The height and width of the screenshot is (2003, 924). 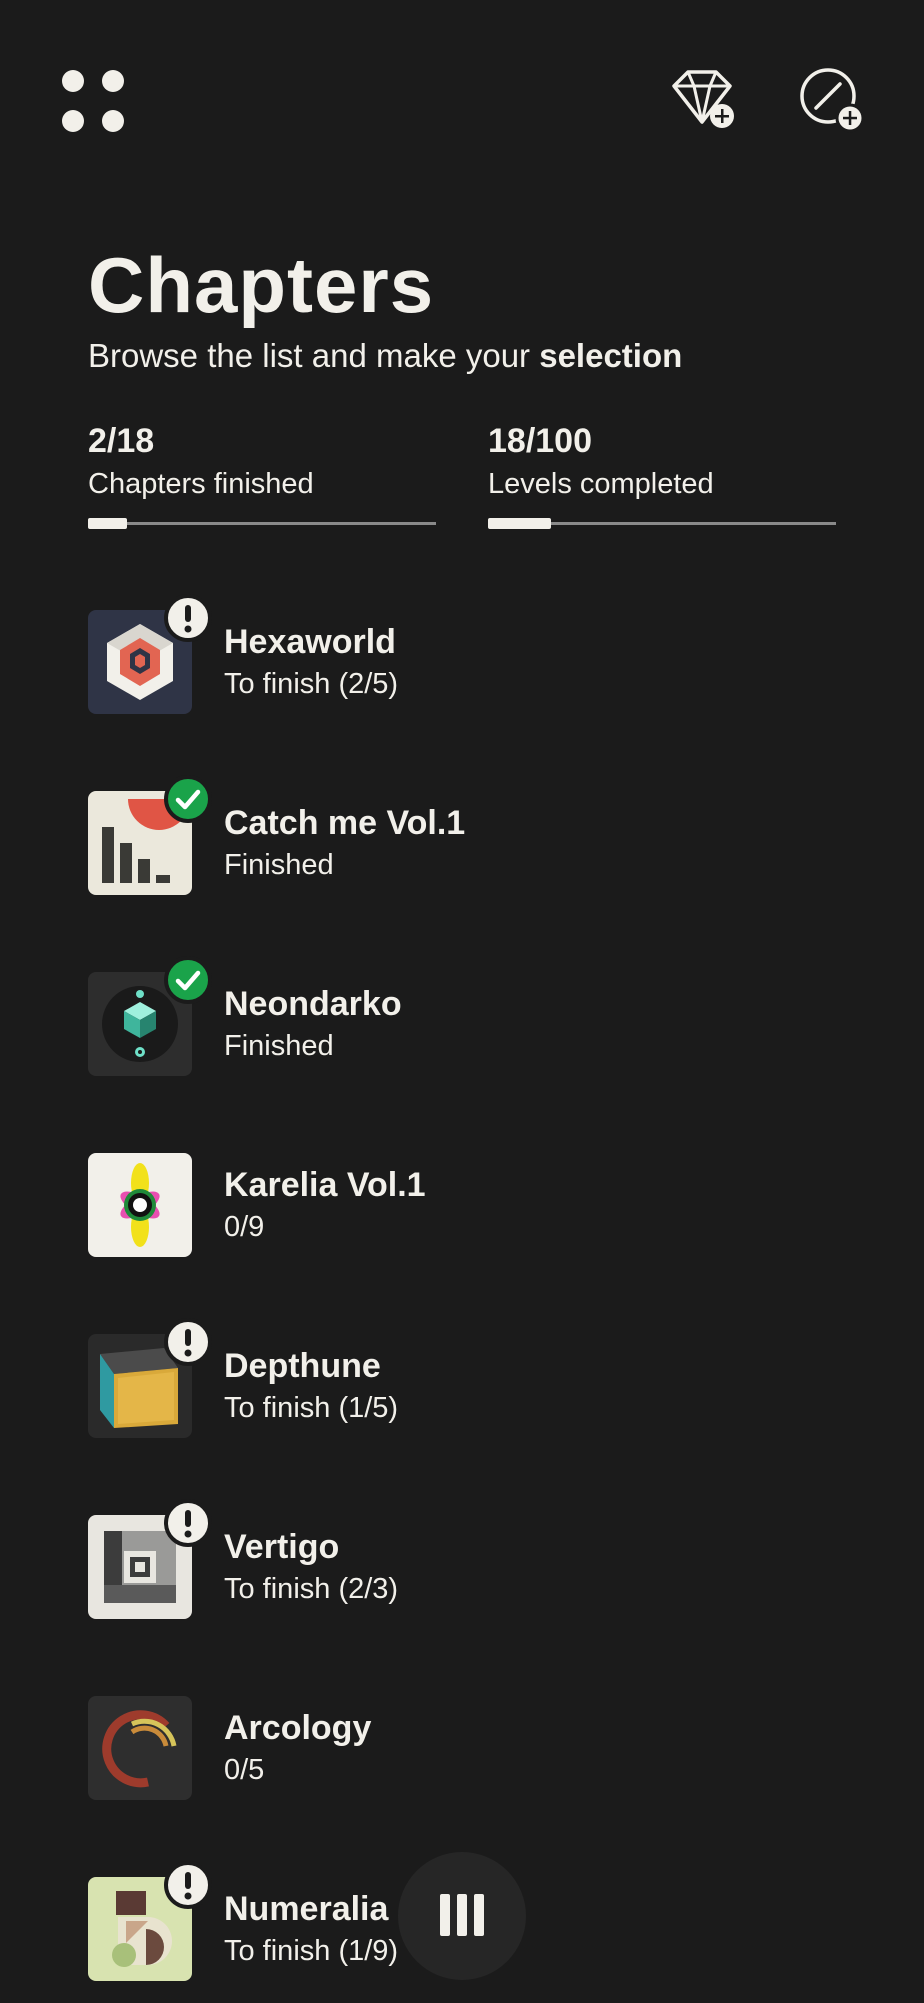 I want to click on levels-completed-stat: 18/100 Levels completed, so click(x=662, y=474).